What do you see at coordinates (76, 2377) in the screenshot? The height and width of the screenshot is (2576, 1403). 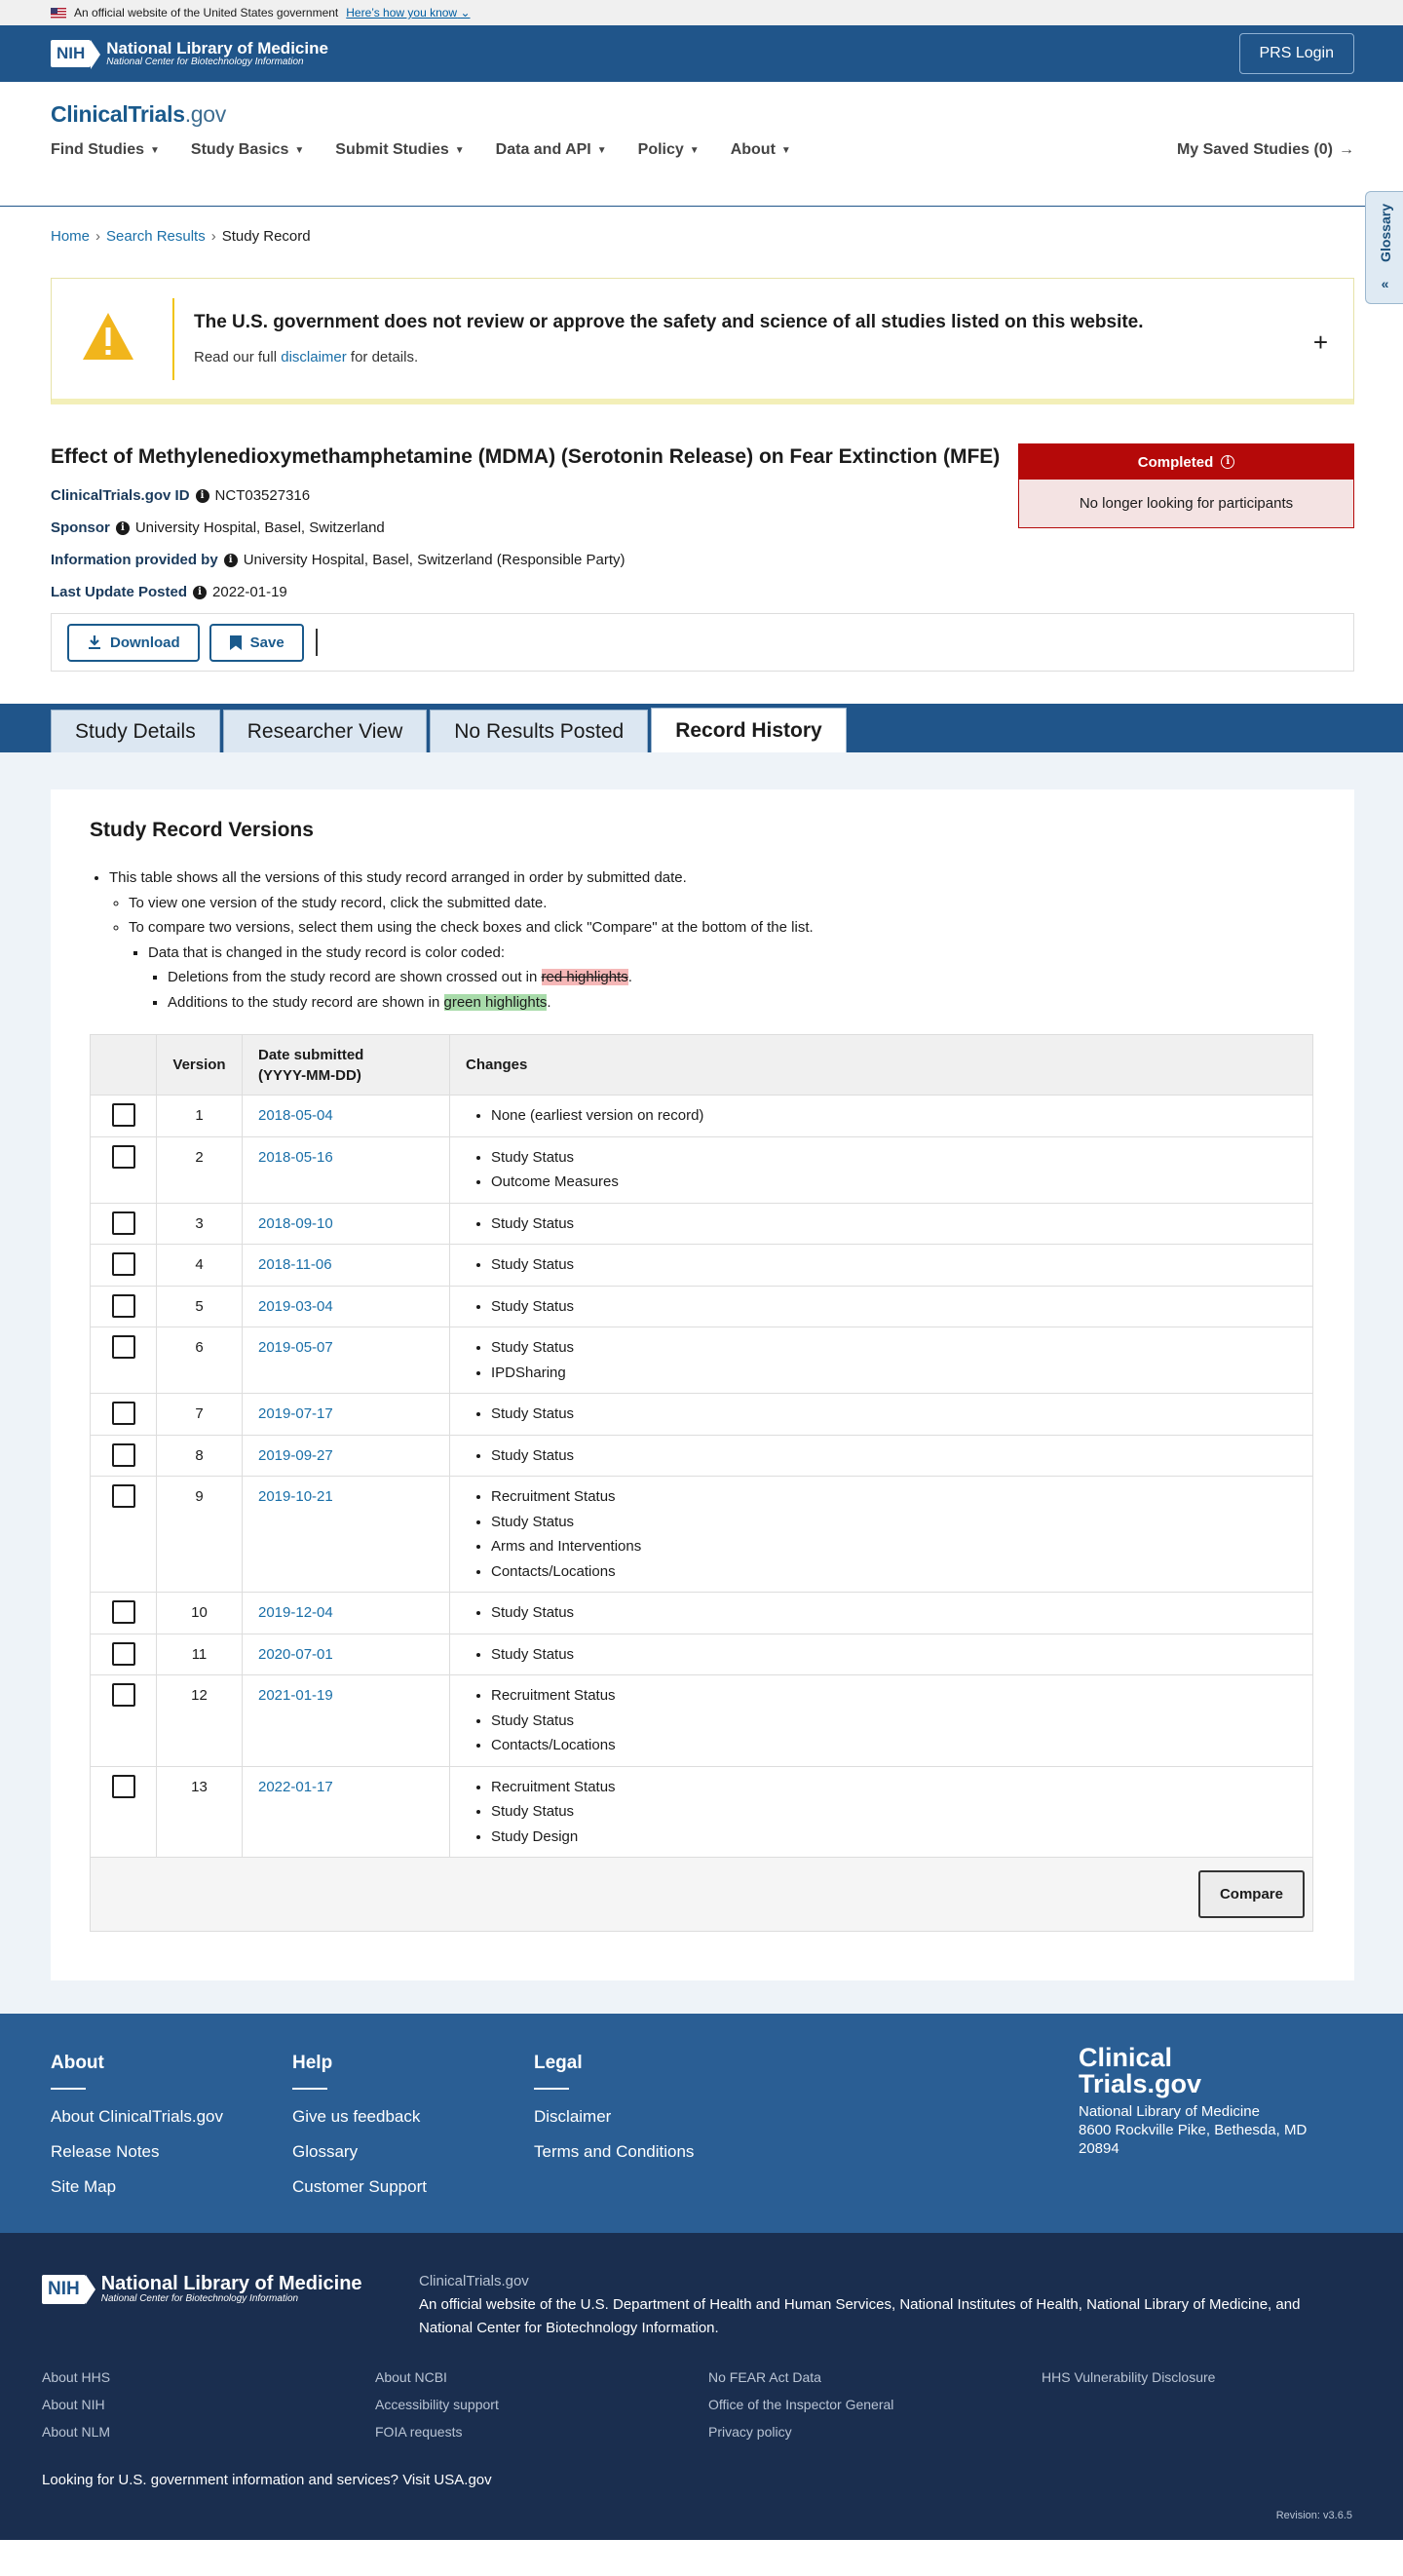 I see `footer-link: About HHS` at bounding box center [76, 2377].